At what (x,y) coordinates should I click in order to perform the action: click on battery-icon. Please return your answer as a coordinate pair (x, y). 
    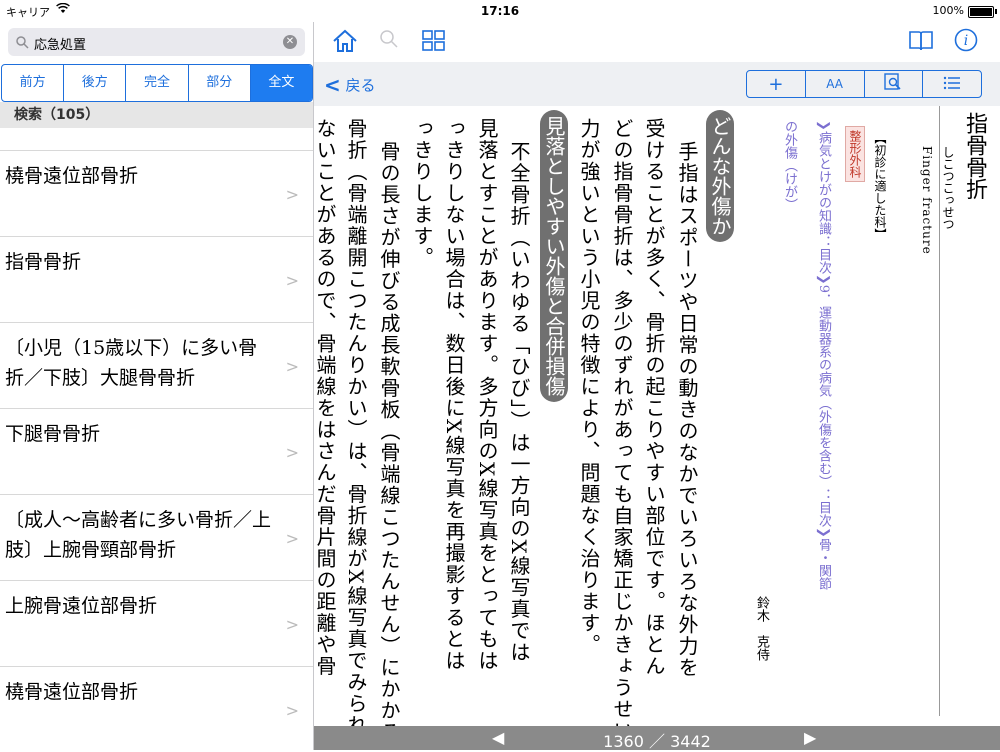
    Looking at the image, I should click on (981, 12).